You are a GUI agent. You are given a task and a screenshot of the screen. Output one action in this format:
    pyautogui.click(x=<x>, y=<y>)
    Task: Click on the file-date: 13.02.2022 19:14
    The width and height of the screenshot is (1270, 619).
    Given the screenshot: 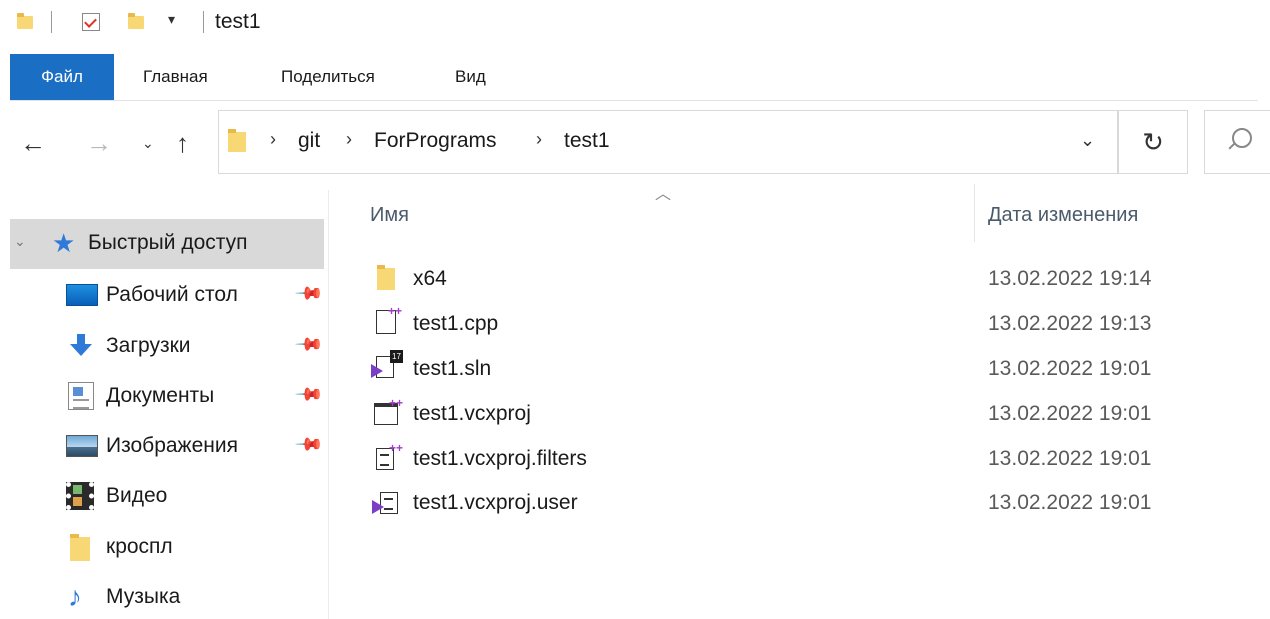 What is the action you would take?
    pyautogui.click(x=1070, y=278)
    